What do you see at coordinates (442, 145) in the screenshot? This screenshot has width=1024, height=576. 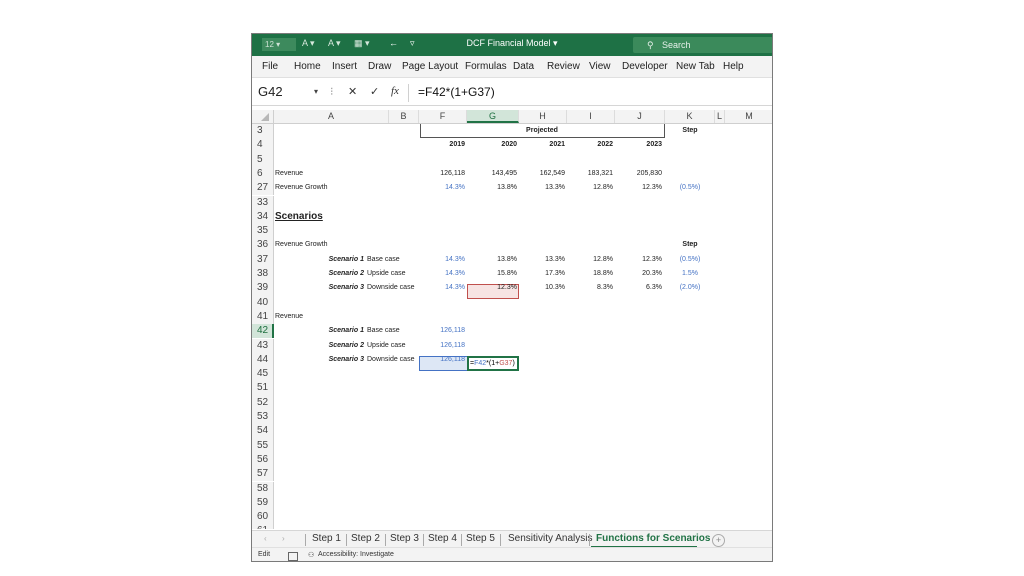 I see `year-header: 2019` at bounding box center [442, 145].